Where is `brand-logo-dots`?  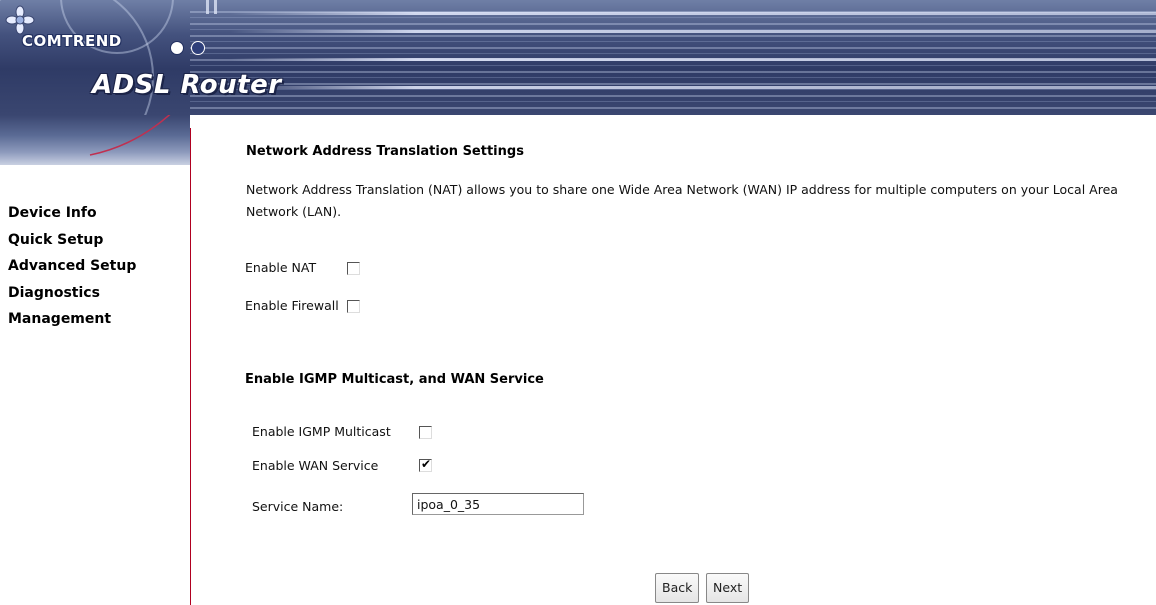 brand-logo-dots is located at coordinates (188, 46).